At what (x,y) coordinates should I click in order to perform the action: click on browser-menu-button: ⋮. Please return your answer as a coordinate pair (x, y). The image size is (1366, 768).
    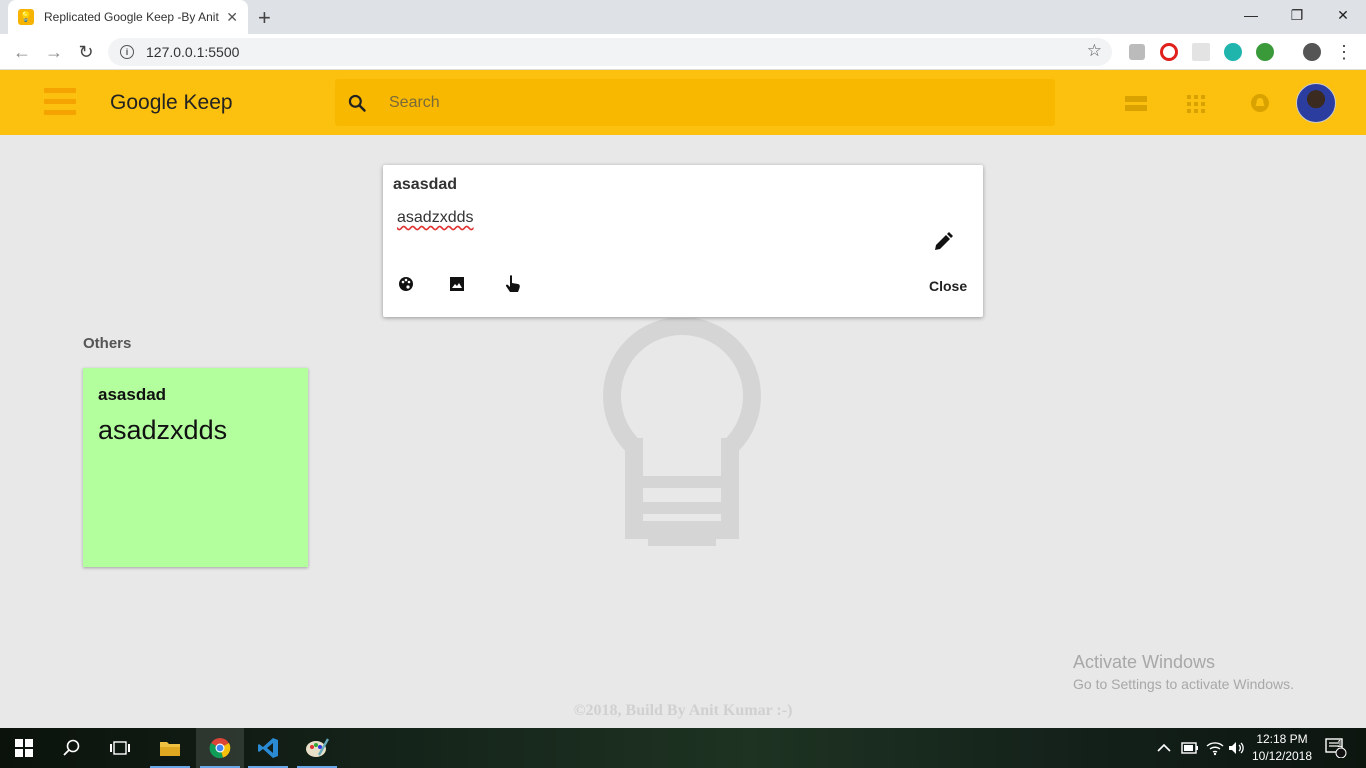
    Looking at the image, I should click on (1344, 52).